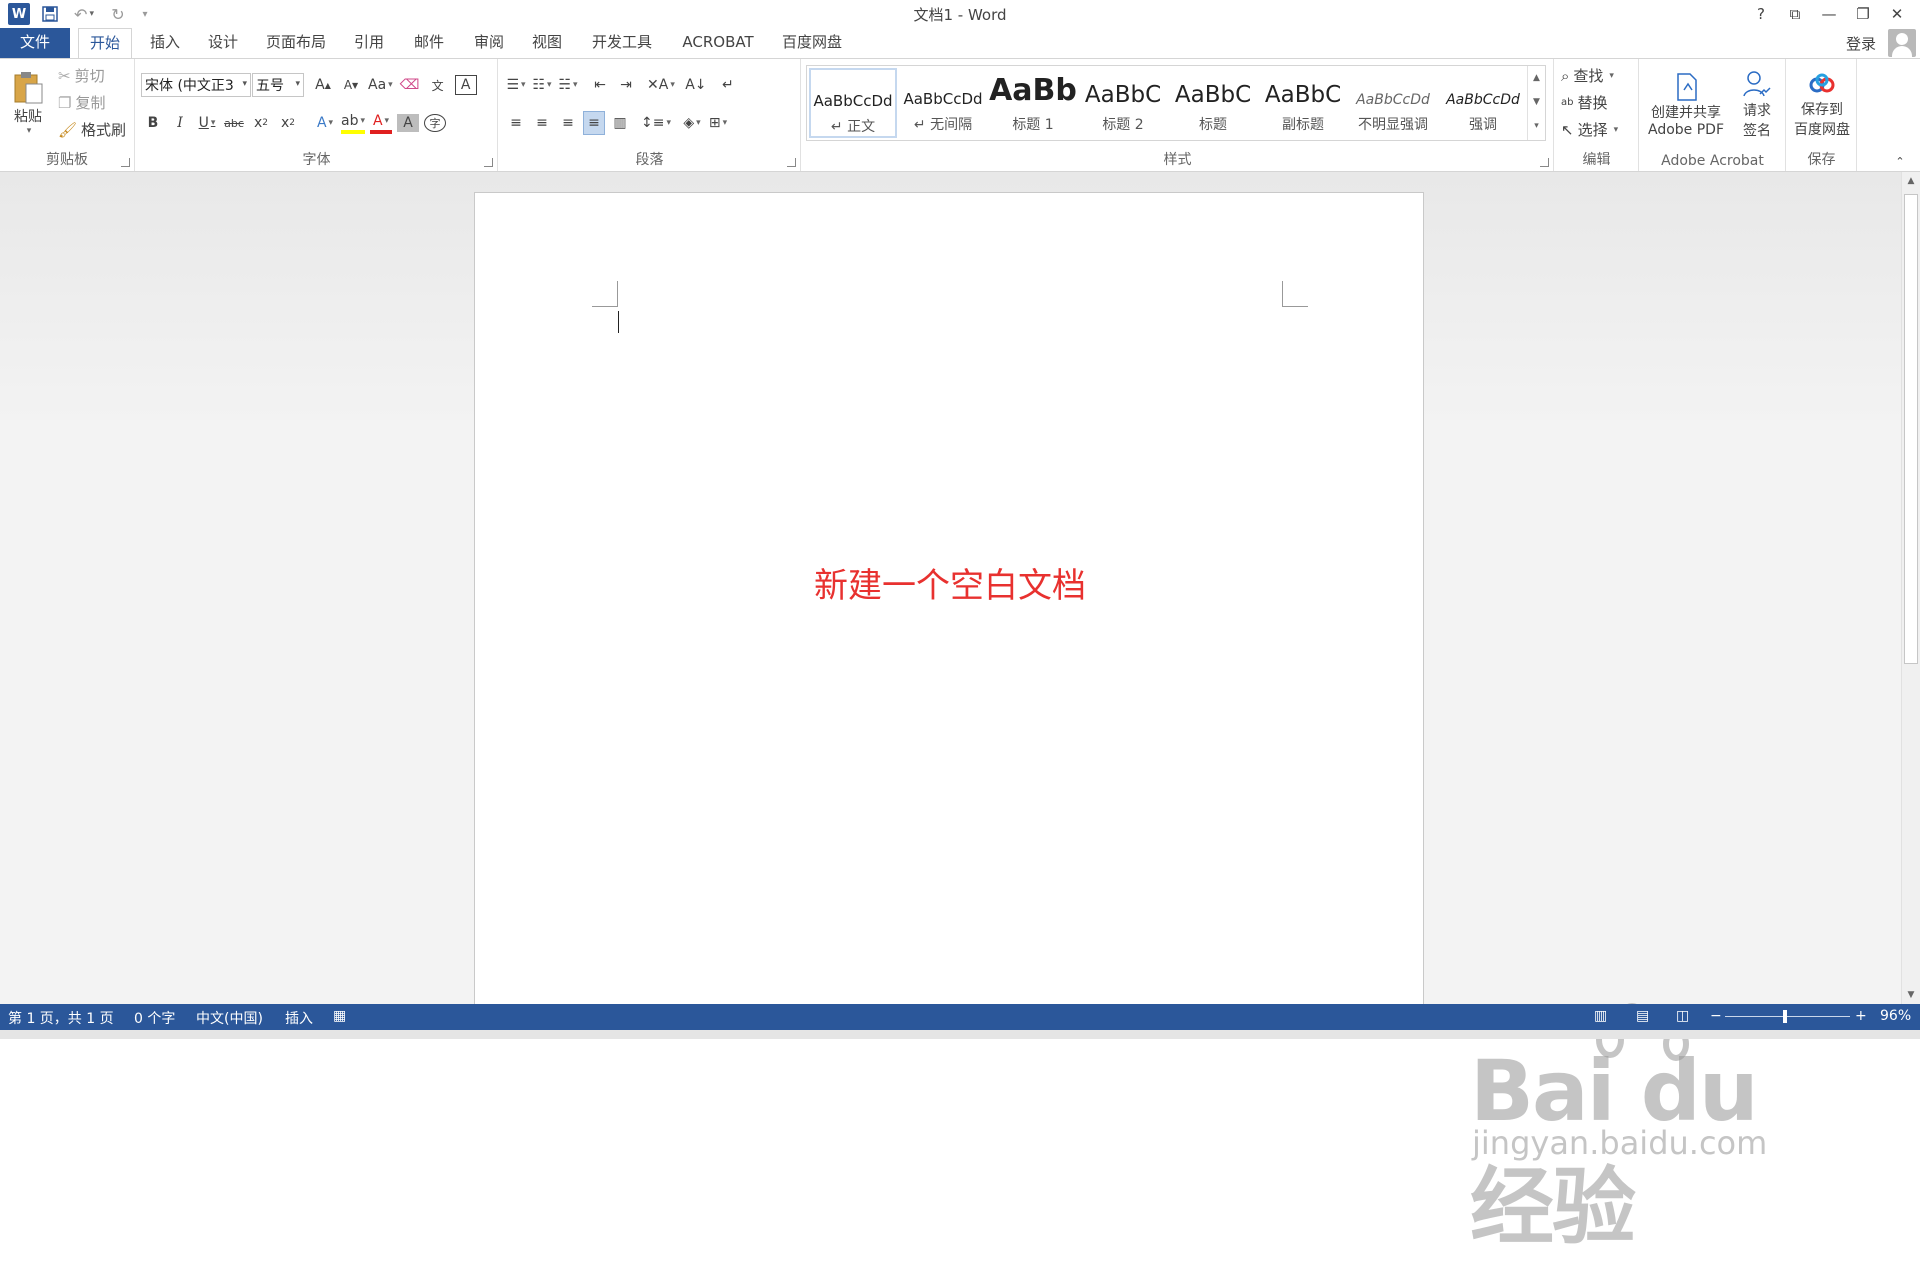  I want to click on sign-in-link: 登录, so click(1861, 43).